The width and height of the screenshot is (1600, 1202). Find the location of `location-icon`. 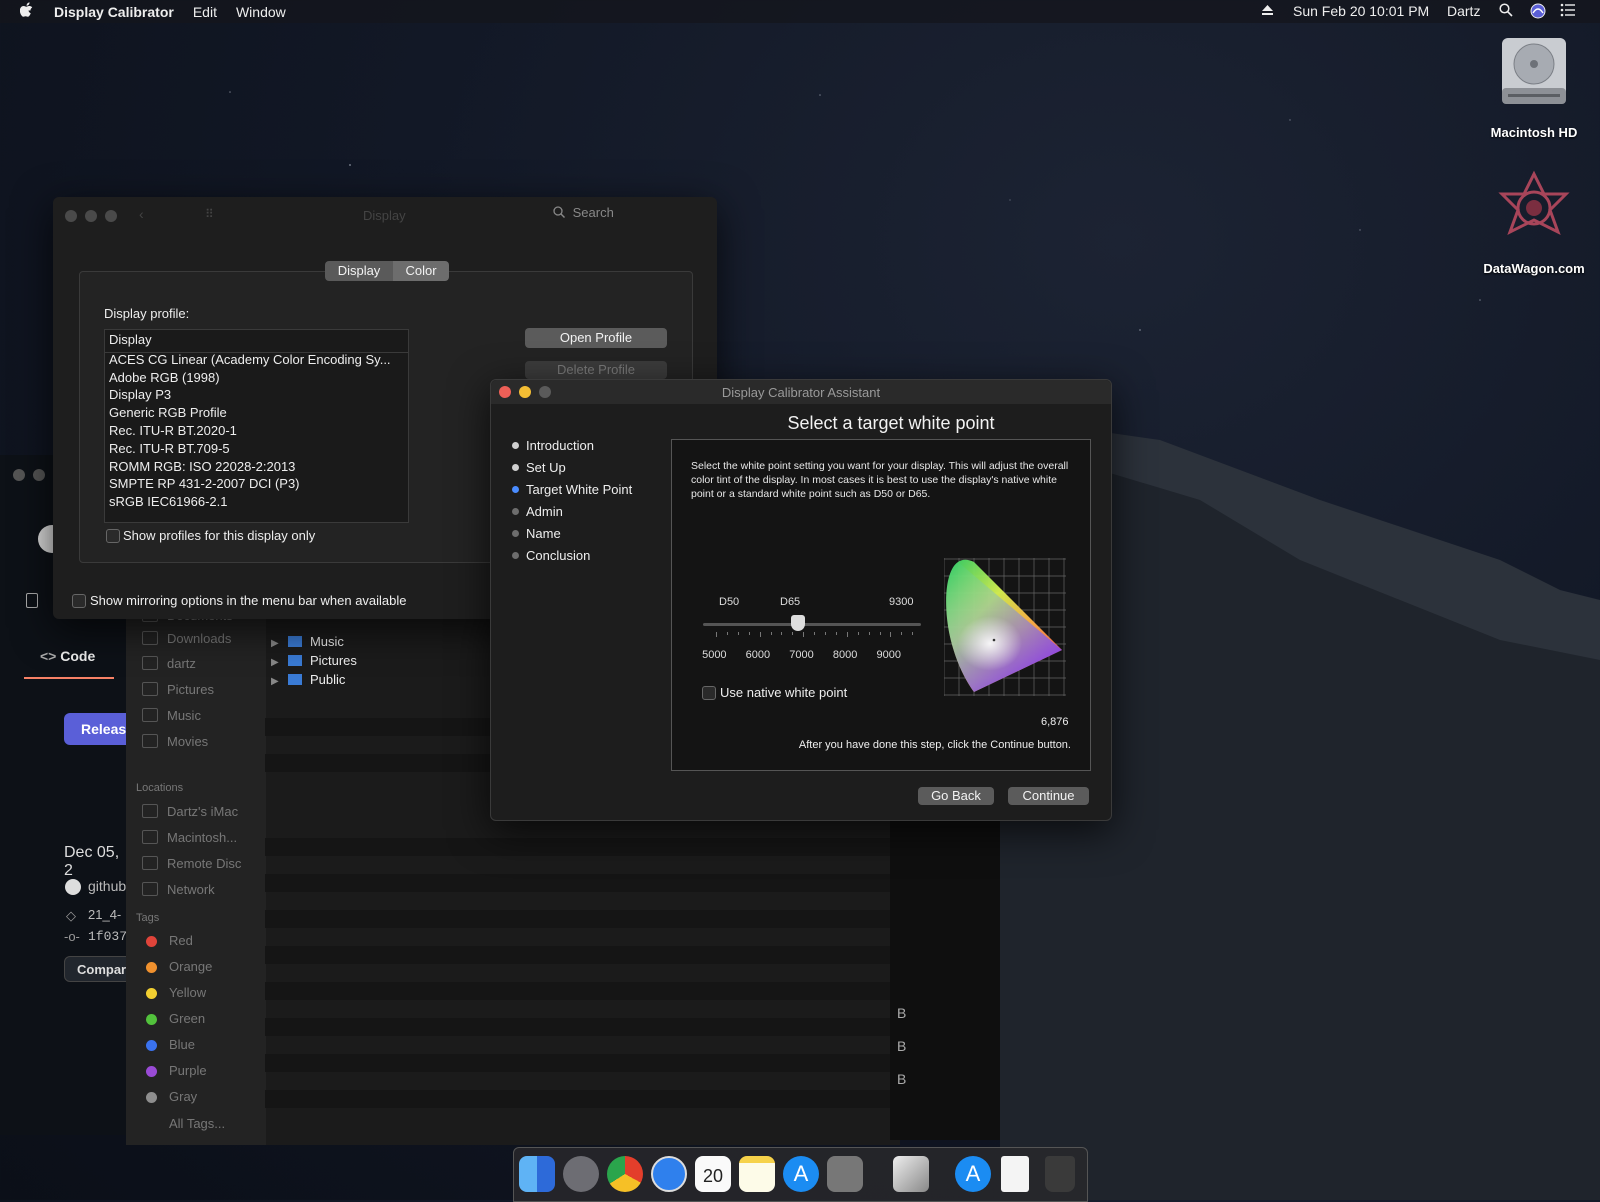

location-icon is located at coordinates (150, 811).